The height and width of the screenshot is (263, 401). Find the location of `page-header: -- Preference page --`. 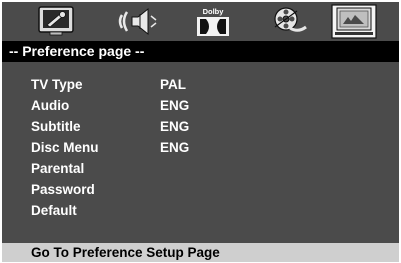

page-header: -- Preference page -- is located at coordinates (200, 51).